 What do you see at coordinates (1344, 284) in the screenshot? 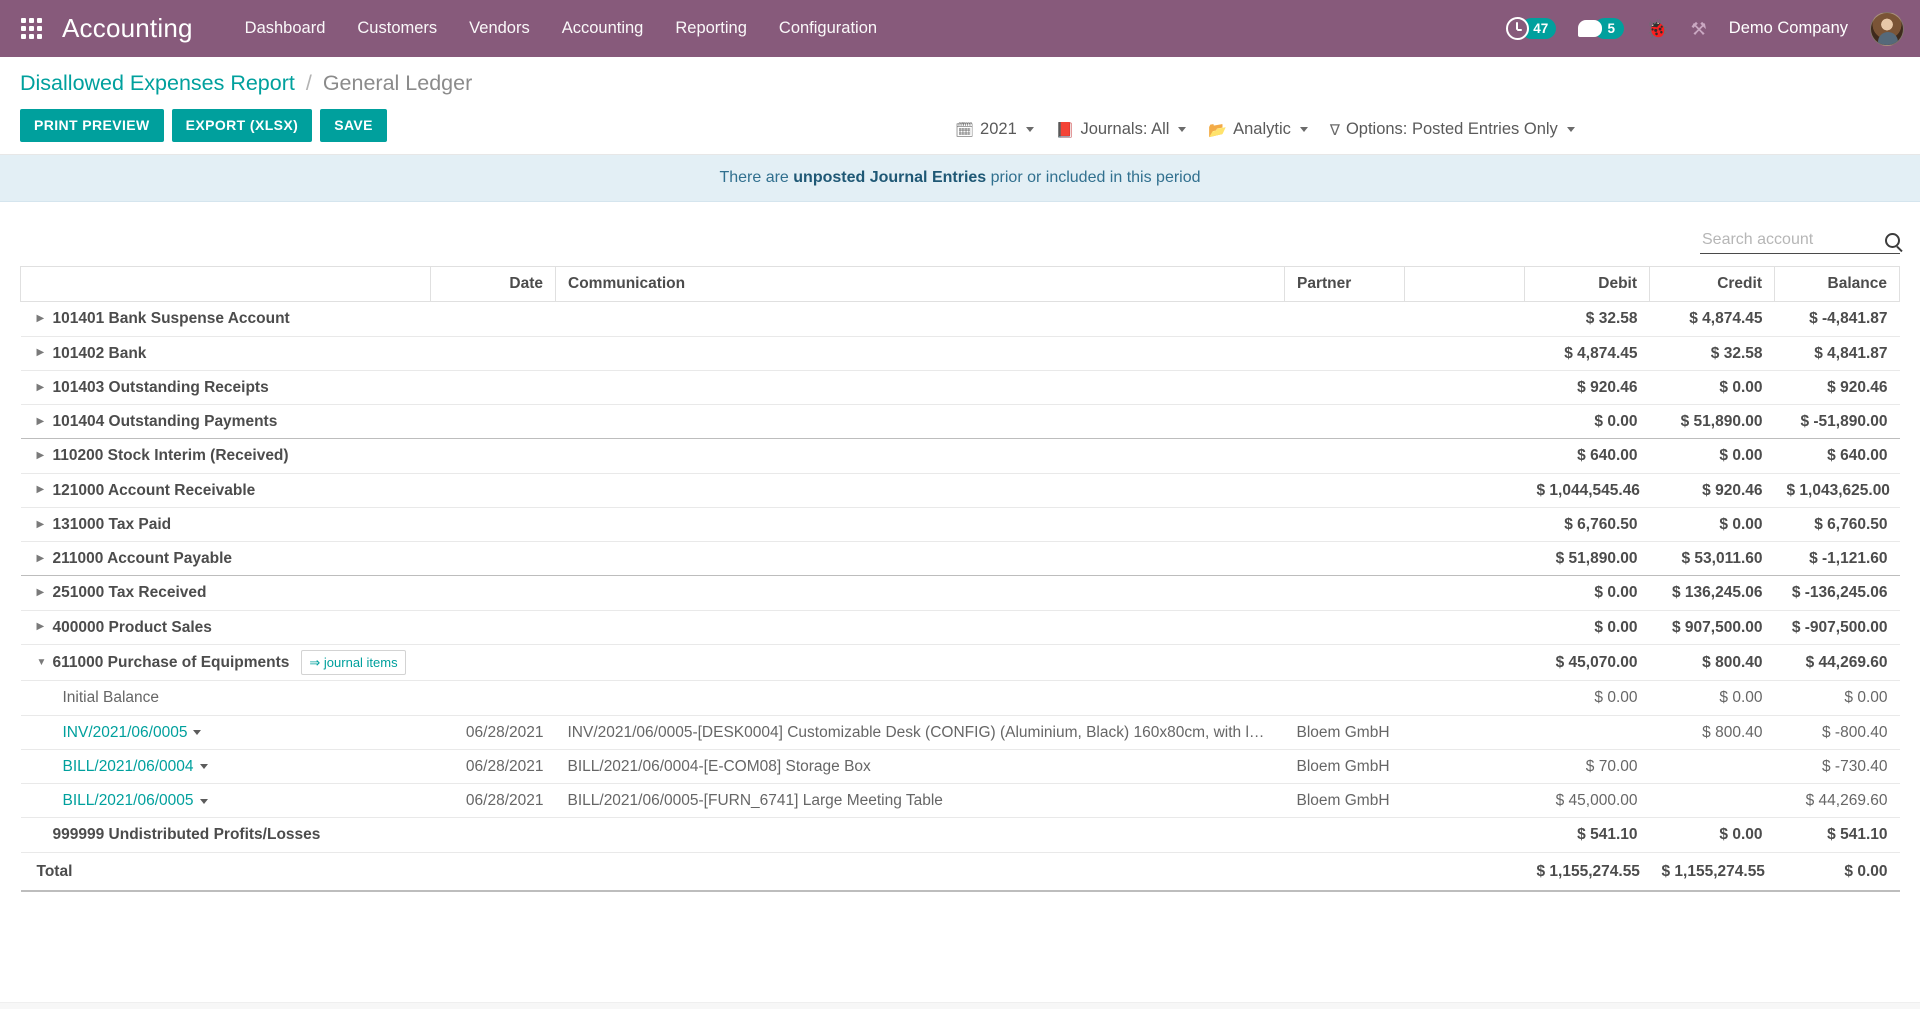
I see `column-partner: Partner` at bounding box center [1344, 284].